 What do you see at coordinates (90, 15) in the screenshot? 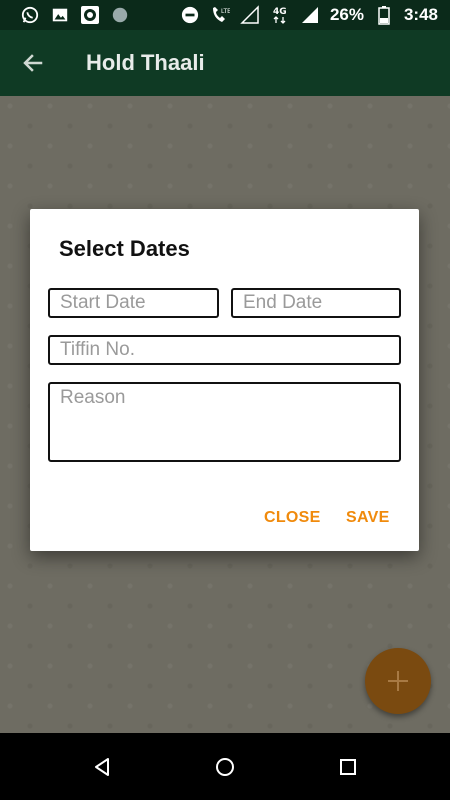
I see `record-icon` at bounding box center [90, 15].